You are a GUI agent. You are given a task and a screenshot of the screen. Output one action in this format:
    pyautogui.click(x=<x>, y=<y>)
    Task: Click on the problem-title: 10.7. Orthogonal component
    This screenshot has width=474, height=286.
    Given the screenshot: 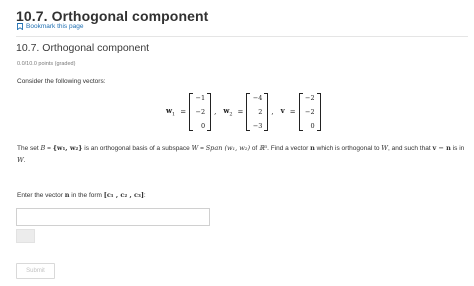 What is the action you would take?
    pyautogui.click(x=83, y=48)
    